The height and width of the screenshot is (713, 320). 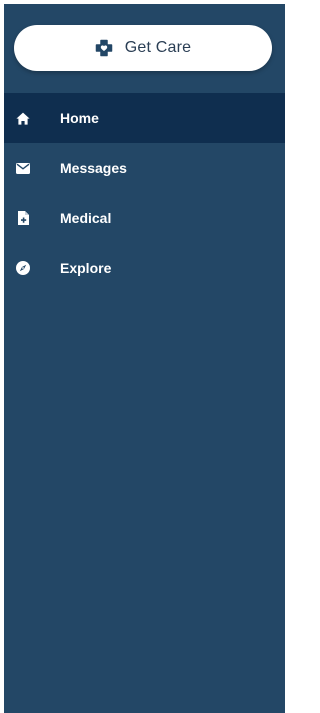 I want to click on get-care-button: Get Care, so click(x=143, y=48).